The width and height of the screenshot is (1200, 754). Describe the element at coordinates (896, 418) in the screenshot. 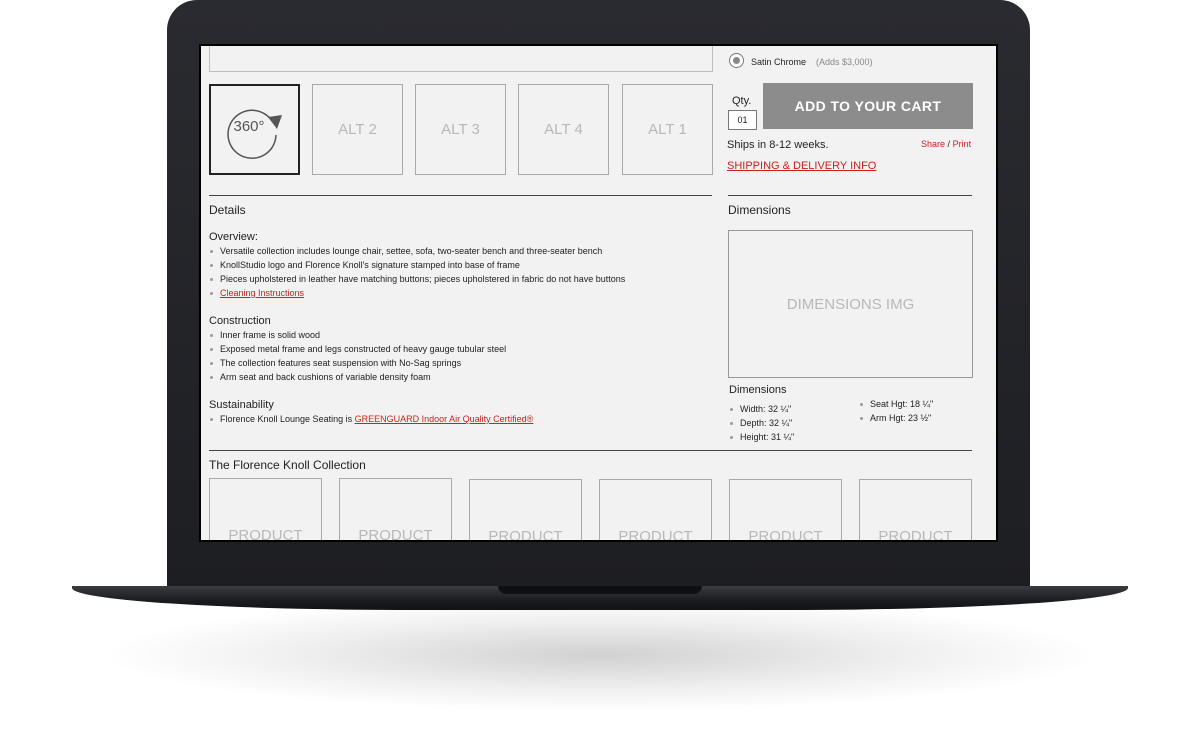

I see `list-item: Arm Hgt: 23 ½"` at that location.